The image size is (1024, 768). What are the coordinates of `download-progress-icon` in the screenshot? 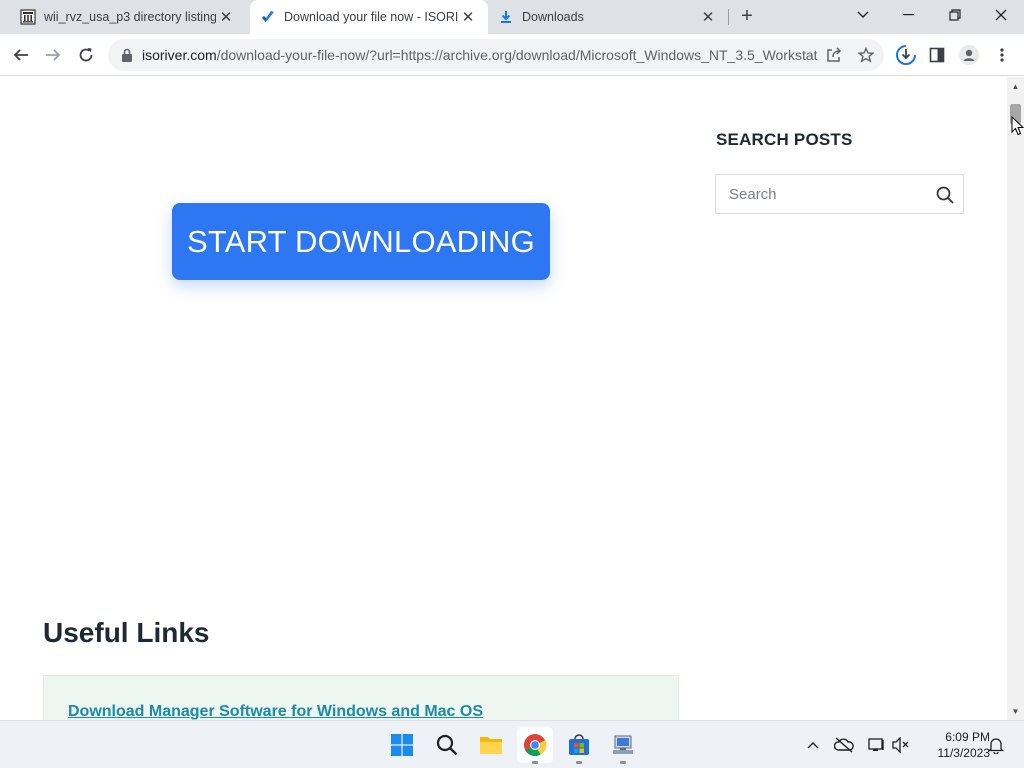 It's located at (906, 55).